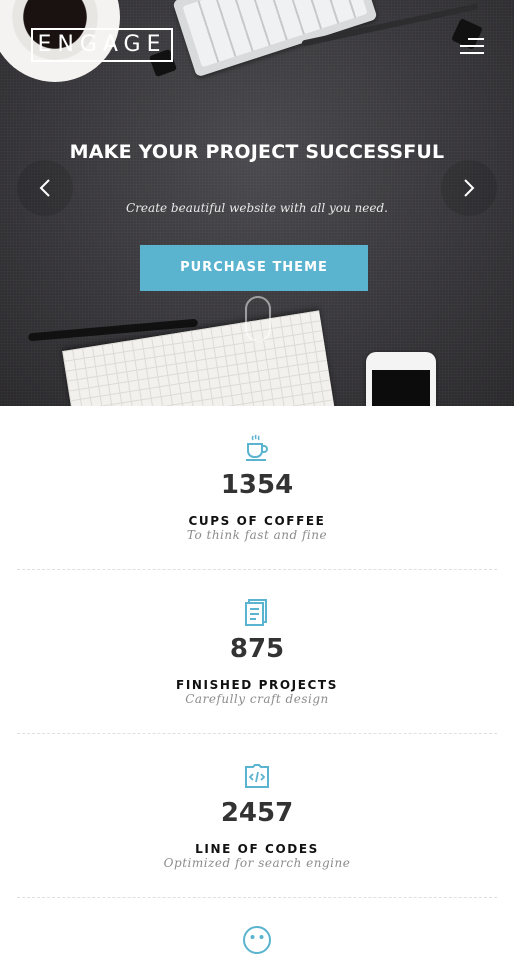 Image resolution: width=514 pixels, height=956 pixels. I want to click on stat-label: LINE OF CODES, so click(257, 849).